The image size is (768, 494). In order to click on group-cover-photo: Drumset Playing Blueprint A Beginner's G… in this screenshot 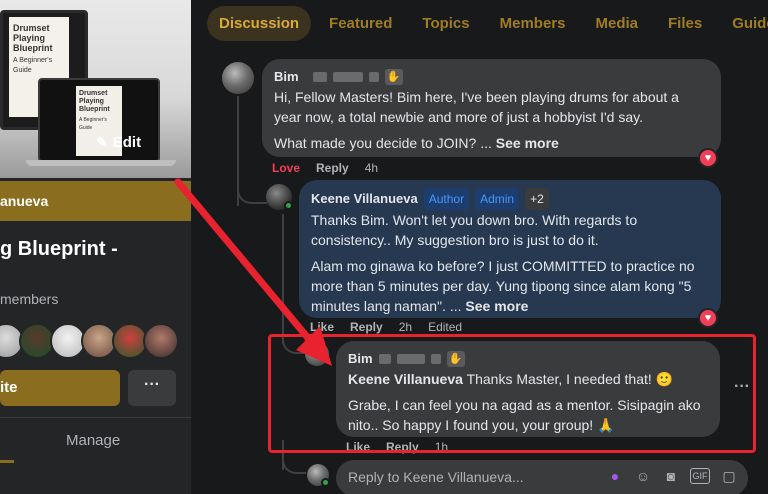, I will do `click(95, 89)`.